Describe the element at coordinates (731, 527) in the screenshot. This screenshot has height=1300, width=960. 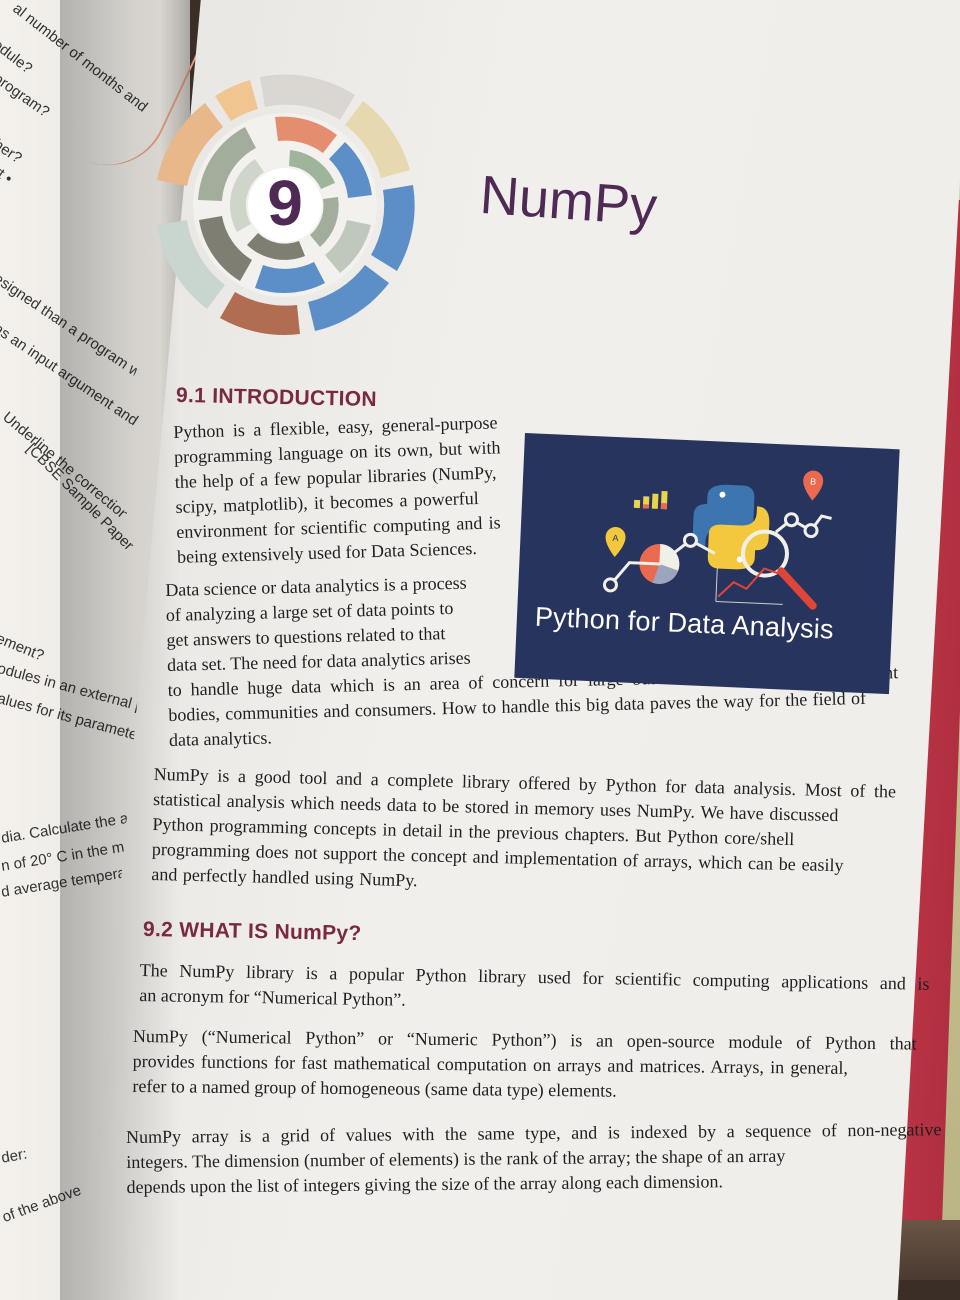
I see `python-logo-icon` at that location.